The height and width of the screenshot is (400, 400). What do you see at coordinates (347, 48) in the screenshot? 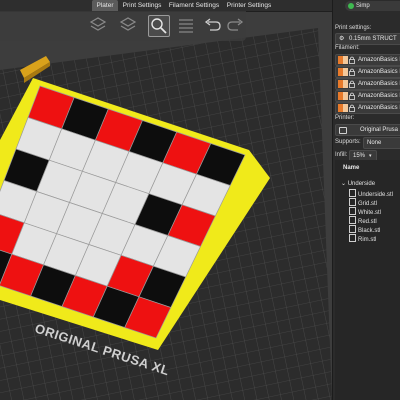
I see `filament-label: Filament:` at bounding box center [347, 48].